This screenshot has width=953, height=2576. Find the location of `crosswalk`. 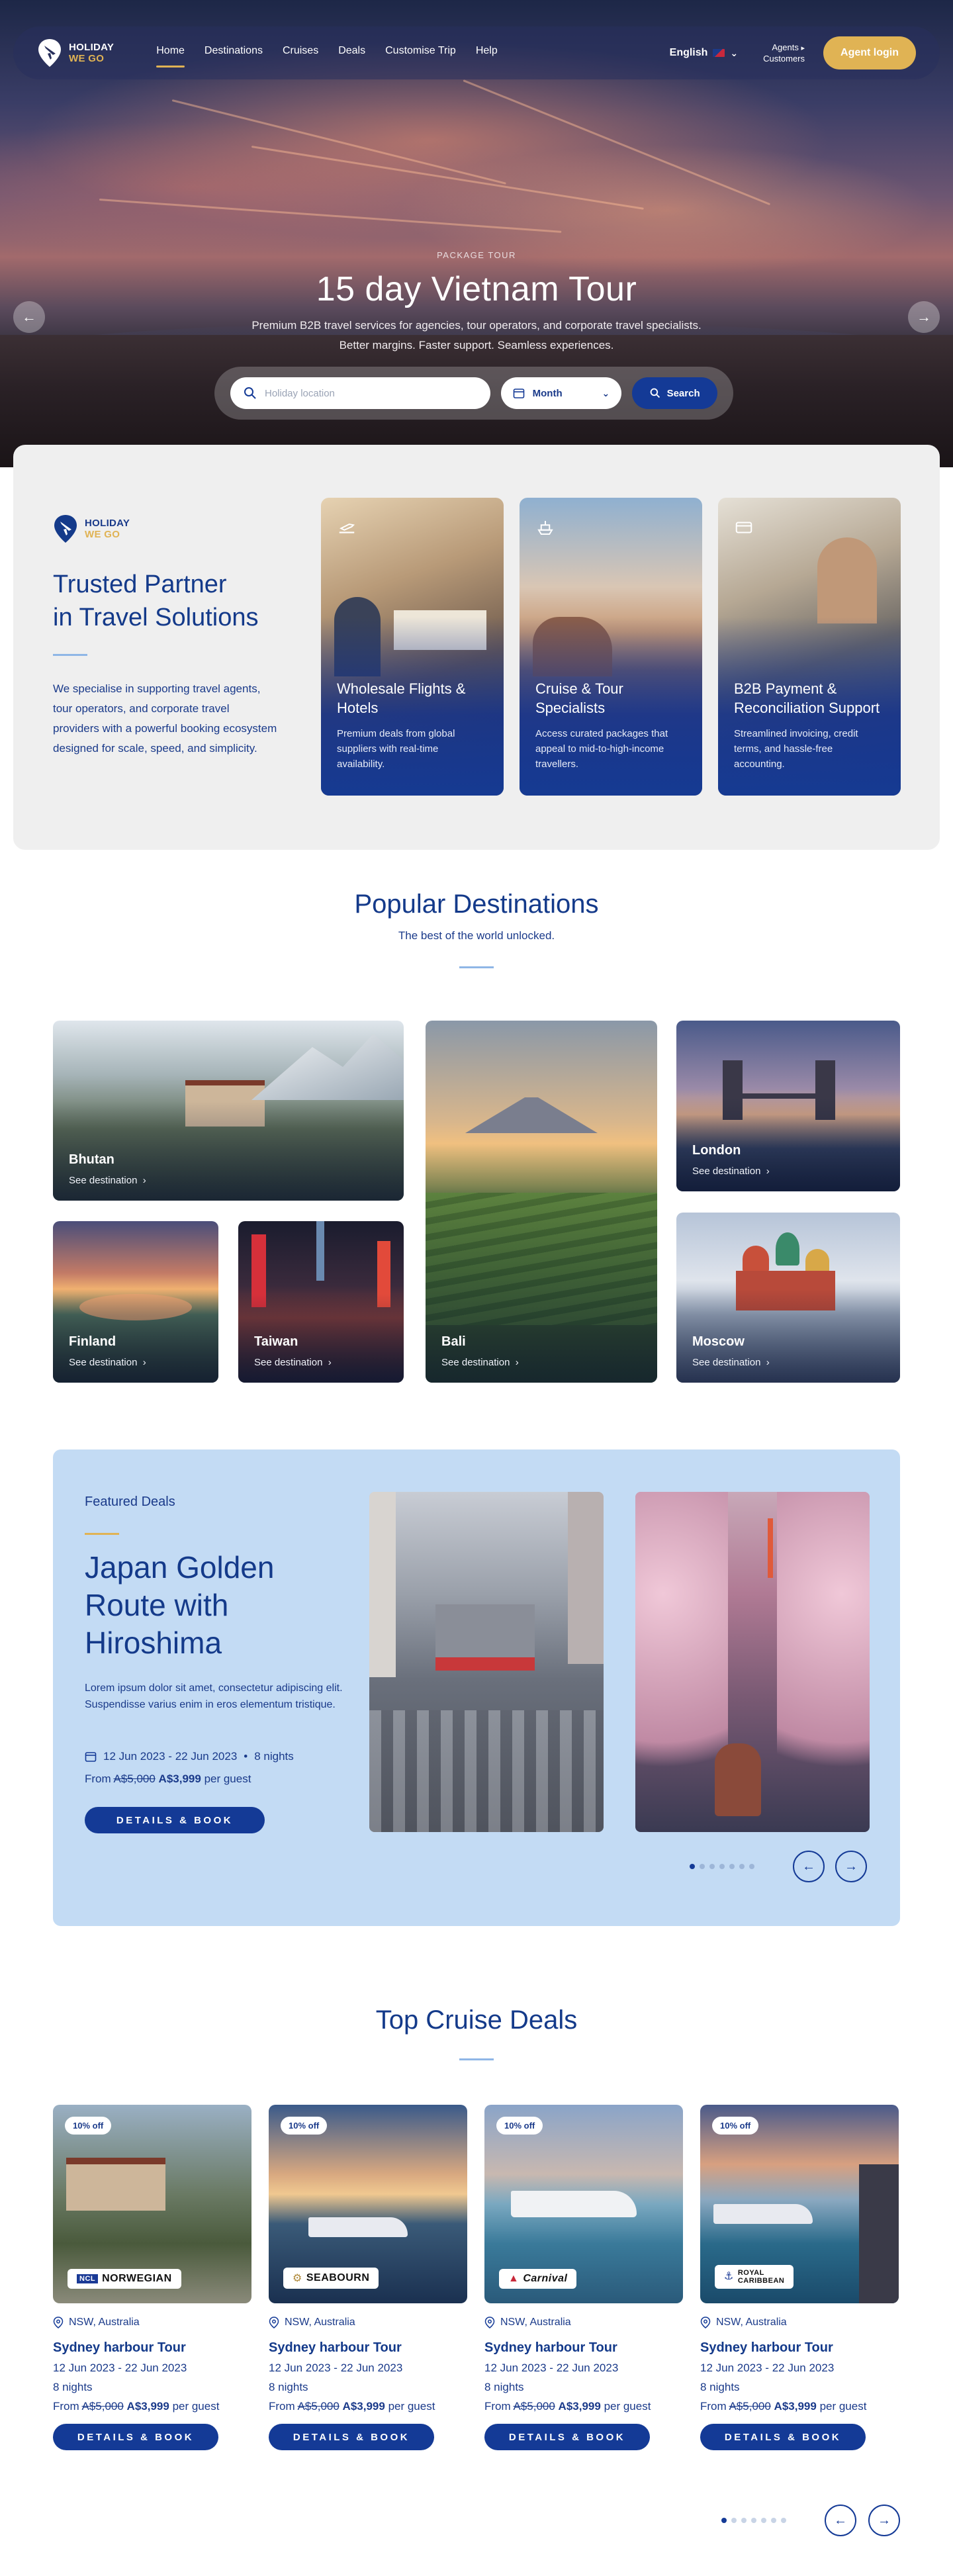

crosswalk is located at coordinates (486, 1771).